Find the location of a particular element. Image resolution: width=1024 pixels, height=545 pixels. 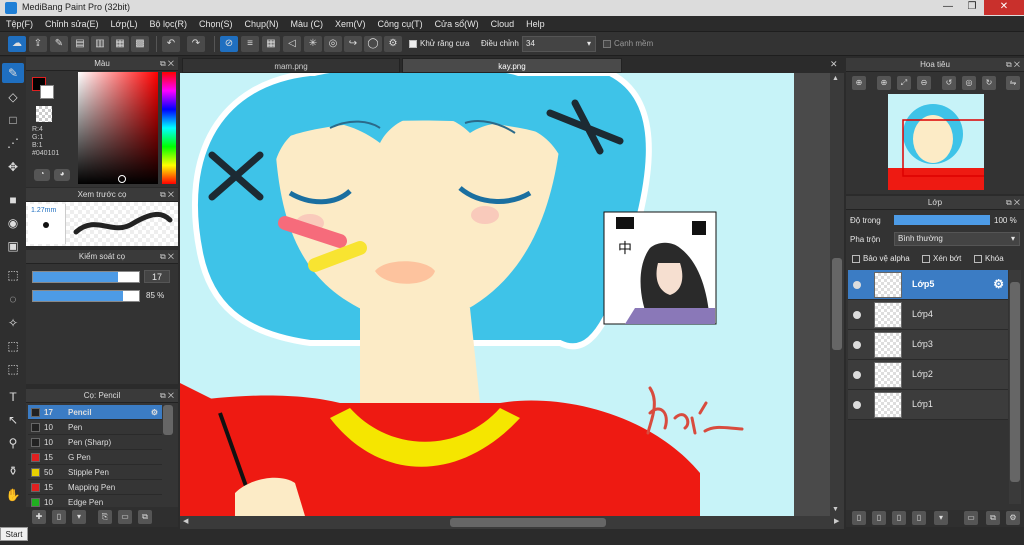

zoom-in-icon: ⊕ is located at coordinates (884, 83).